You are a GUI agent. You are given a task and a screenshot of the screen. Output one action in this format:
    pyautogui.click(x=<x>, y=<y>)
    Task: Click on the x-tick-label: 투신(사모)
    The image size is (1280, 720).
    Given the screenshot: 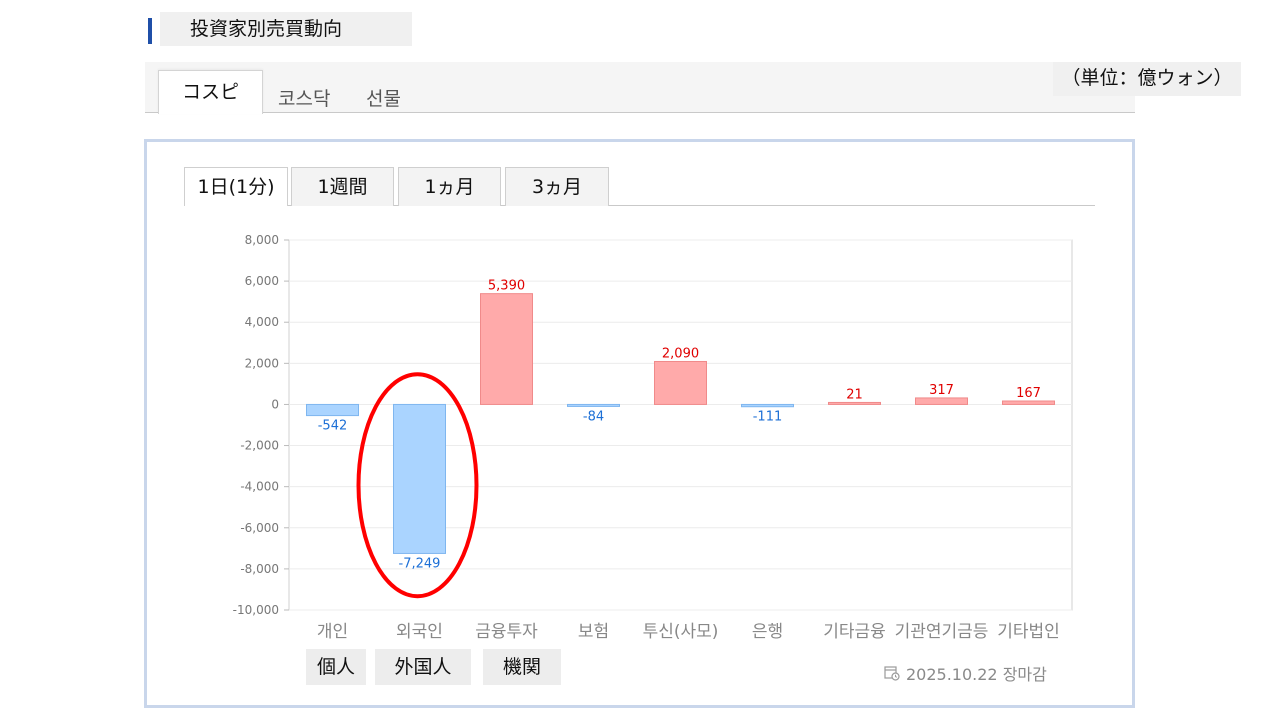 What is the action you would take?
    pyautogui.click(x=681, y=632)
    